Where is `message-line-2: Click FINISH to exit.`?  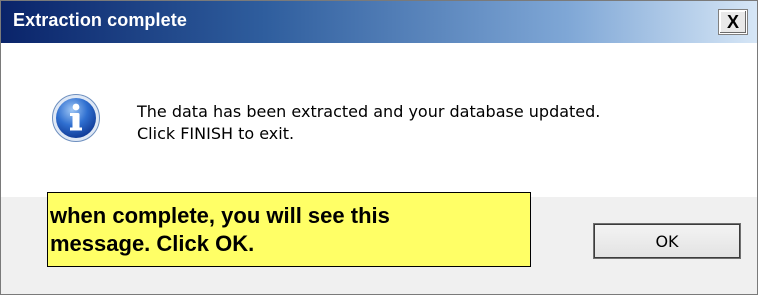
message-line-2: Click FINISH to exit. is located at coordinates (216, 133).